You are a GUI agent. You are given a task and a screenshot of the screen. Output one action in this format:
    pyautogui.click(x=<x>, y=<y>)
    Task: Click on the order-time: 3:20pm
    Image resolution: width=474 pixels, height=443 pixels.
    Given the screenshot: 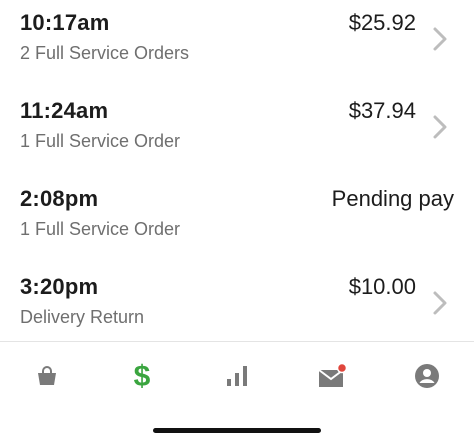 What is the action you would take?
    pyautogui.click(x=59, y=286)
    